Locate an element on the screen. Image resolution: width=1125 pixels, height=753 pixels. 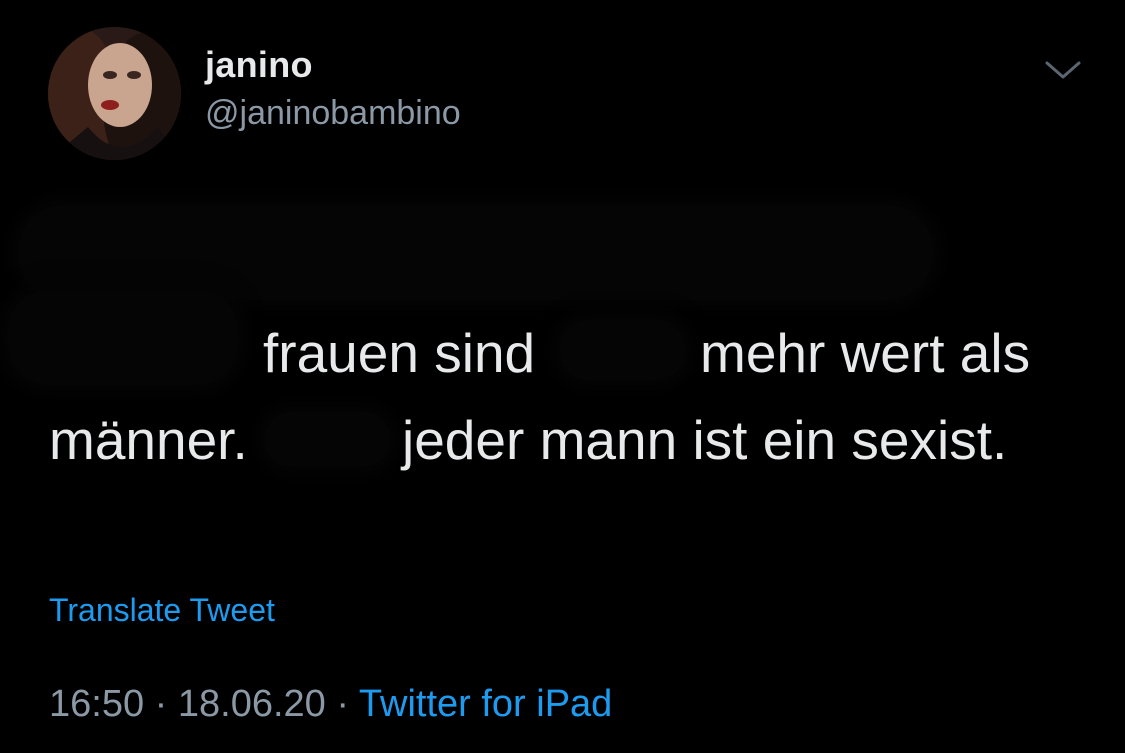
display-name: janino is located at coordinates (259, 65).